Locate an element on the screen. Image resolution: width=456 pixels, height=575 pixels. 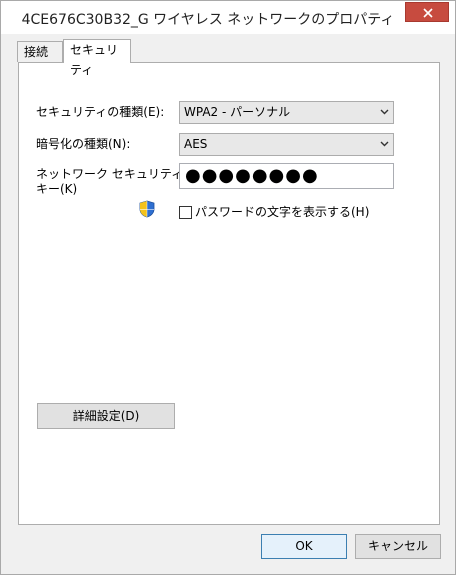
show-characters-label: パスワードの文字を表示する(H) is located at coordinates (282, 212).